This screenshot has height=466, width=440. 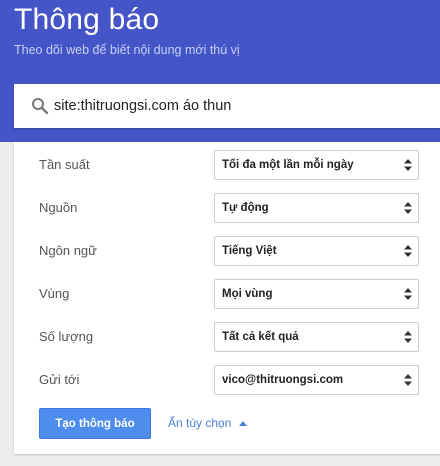 What do you see at coordinates (247, 294) in the screenshot?
I see `region-value: Mọi vùng` at bounding box center [247, 294].